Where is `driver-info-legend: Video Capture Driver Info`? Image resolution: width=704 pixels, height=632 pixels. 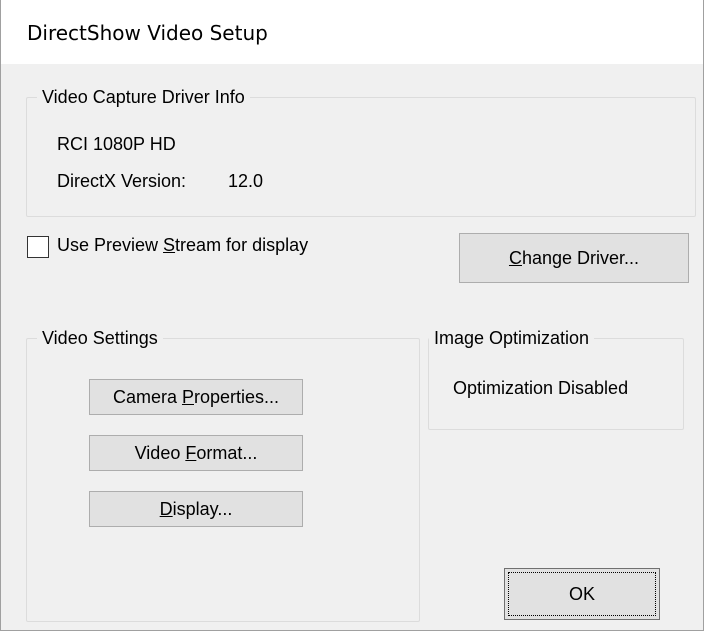 driver-info-legend: Video Capture Driver Info is located at coordinates (143, 97).